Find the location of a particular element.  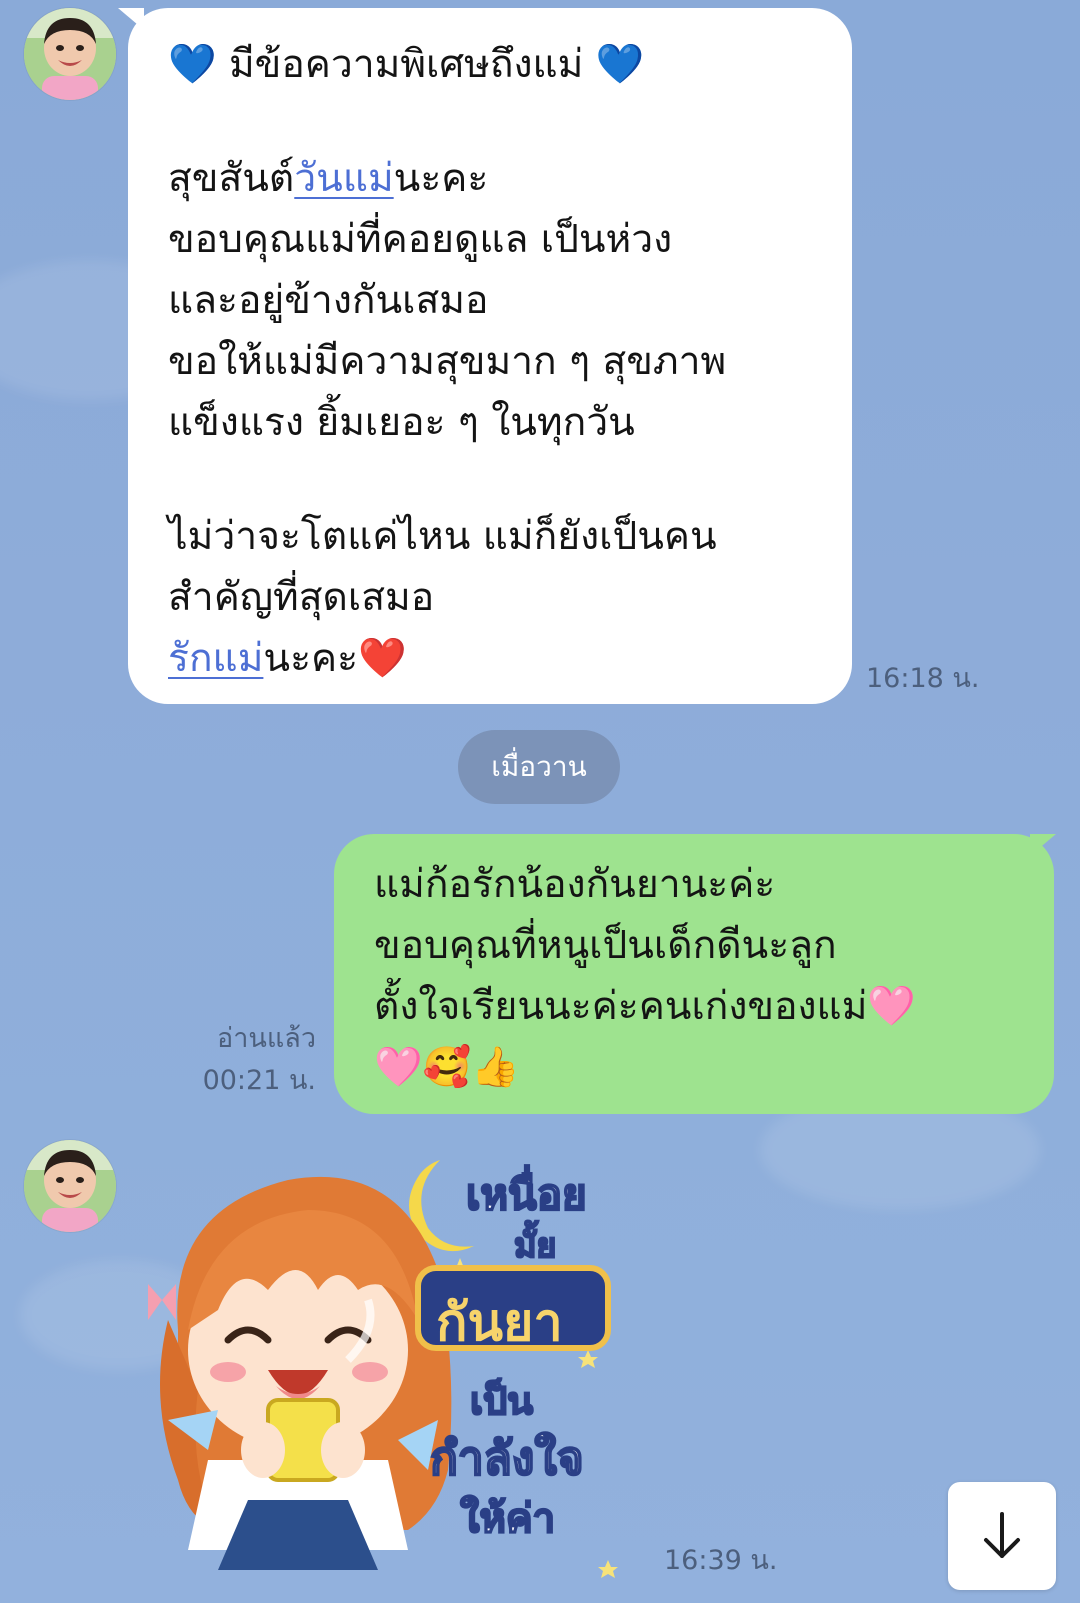

hashtag-link-love-mom: รักแม่ is located at coordinates (215, 658).